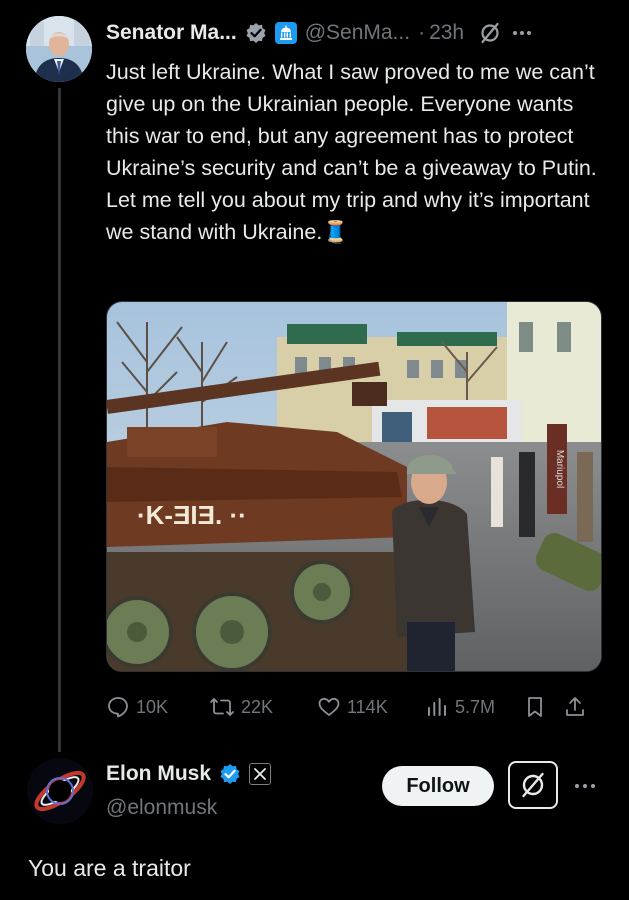 The image size is (629, 900). What do you see at coordinates (260, 774) in the screenshot?
I see `x-affiliate-icon` at bounding box center [260, 774].